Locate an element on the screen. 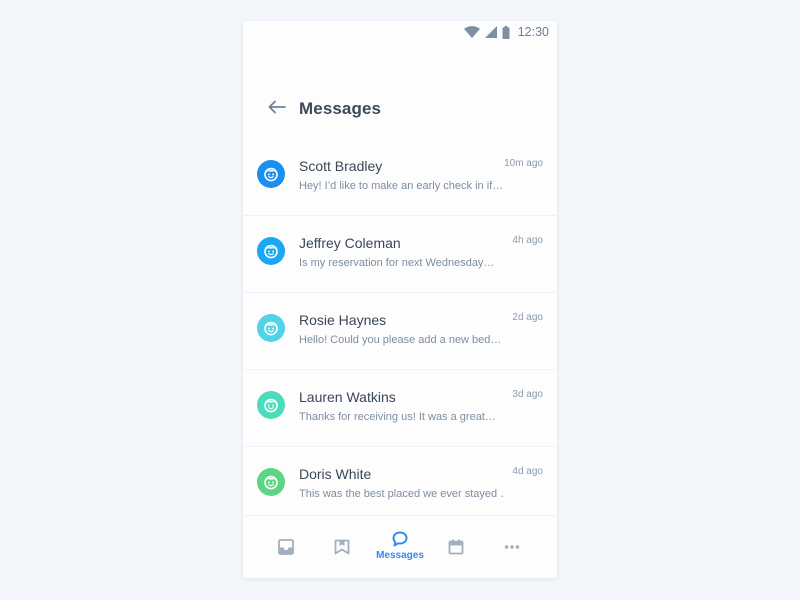 Image resolution: width=800 pixels, height=600 pixels. status-bar: 12:30 is located at coordinates (400, 32).